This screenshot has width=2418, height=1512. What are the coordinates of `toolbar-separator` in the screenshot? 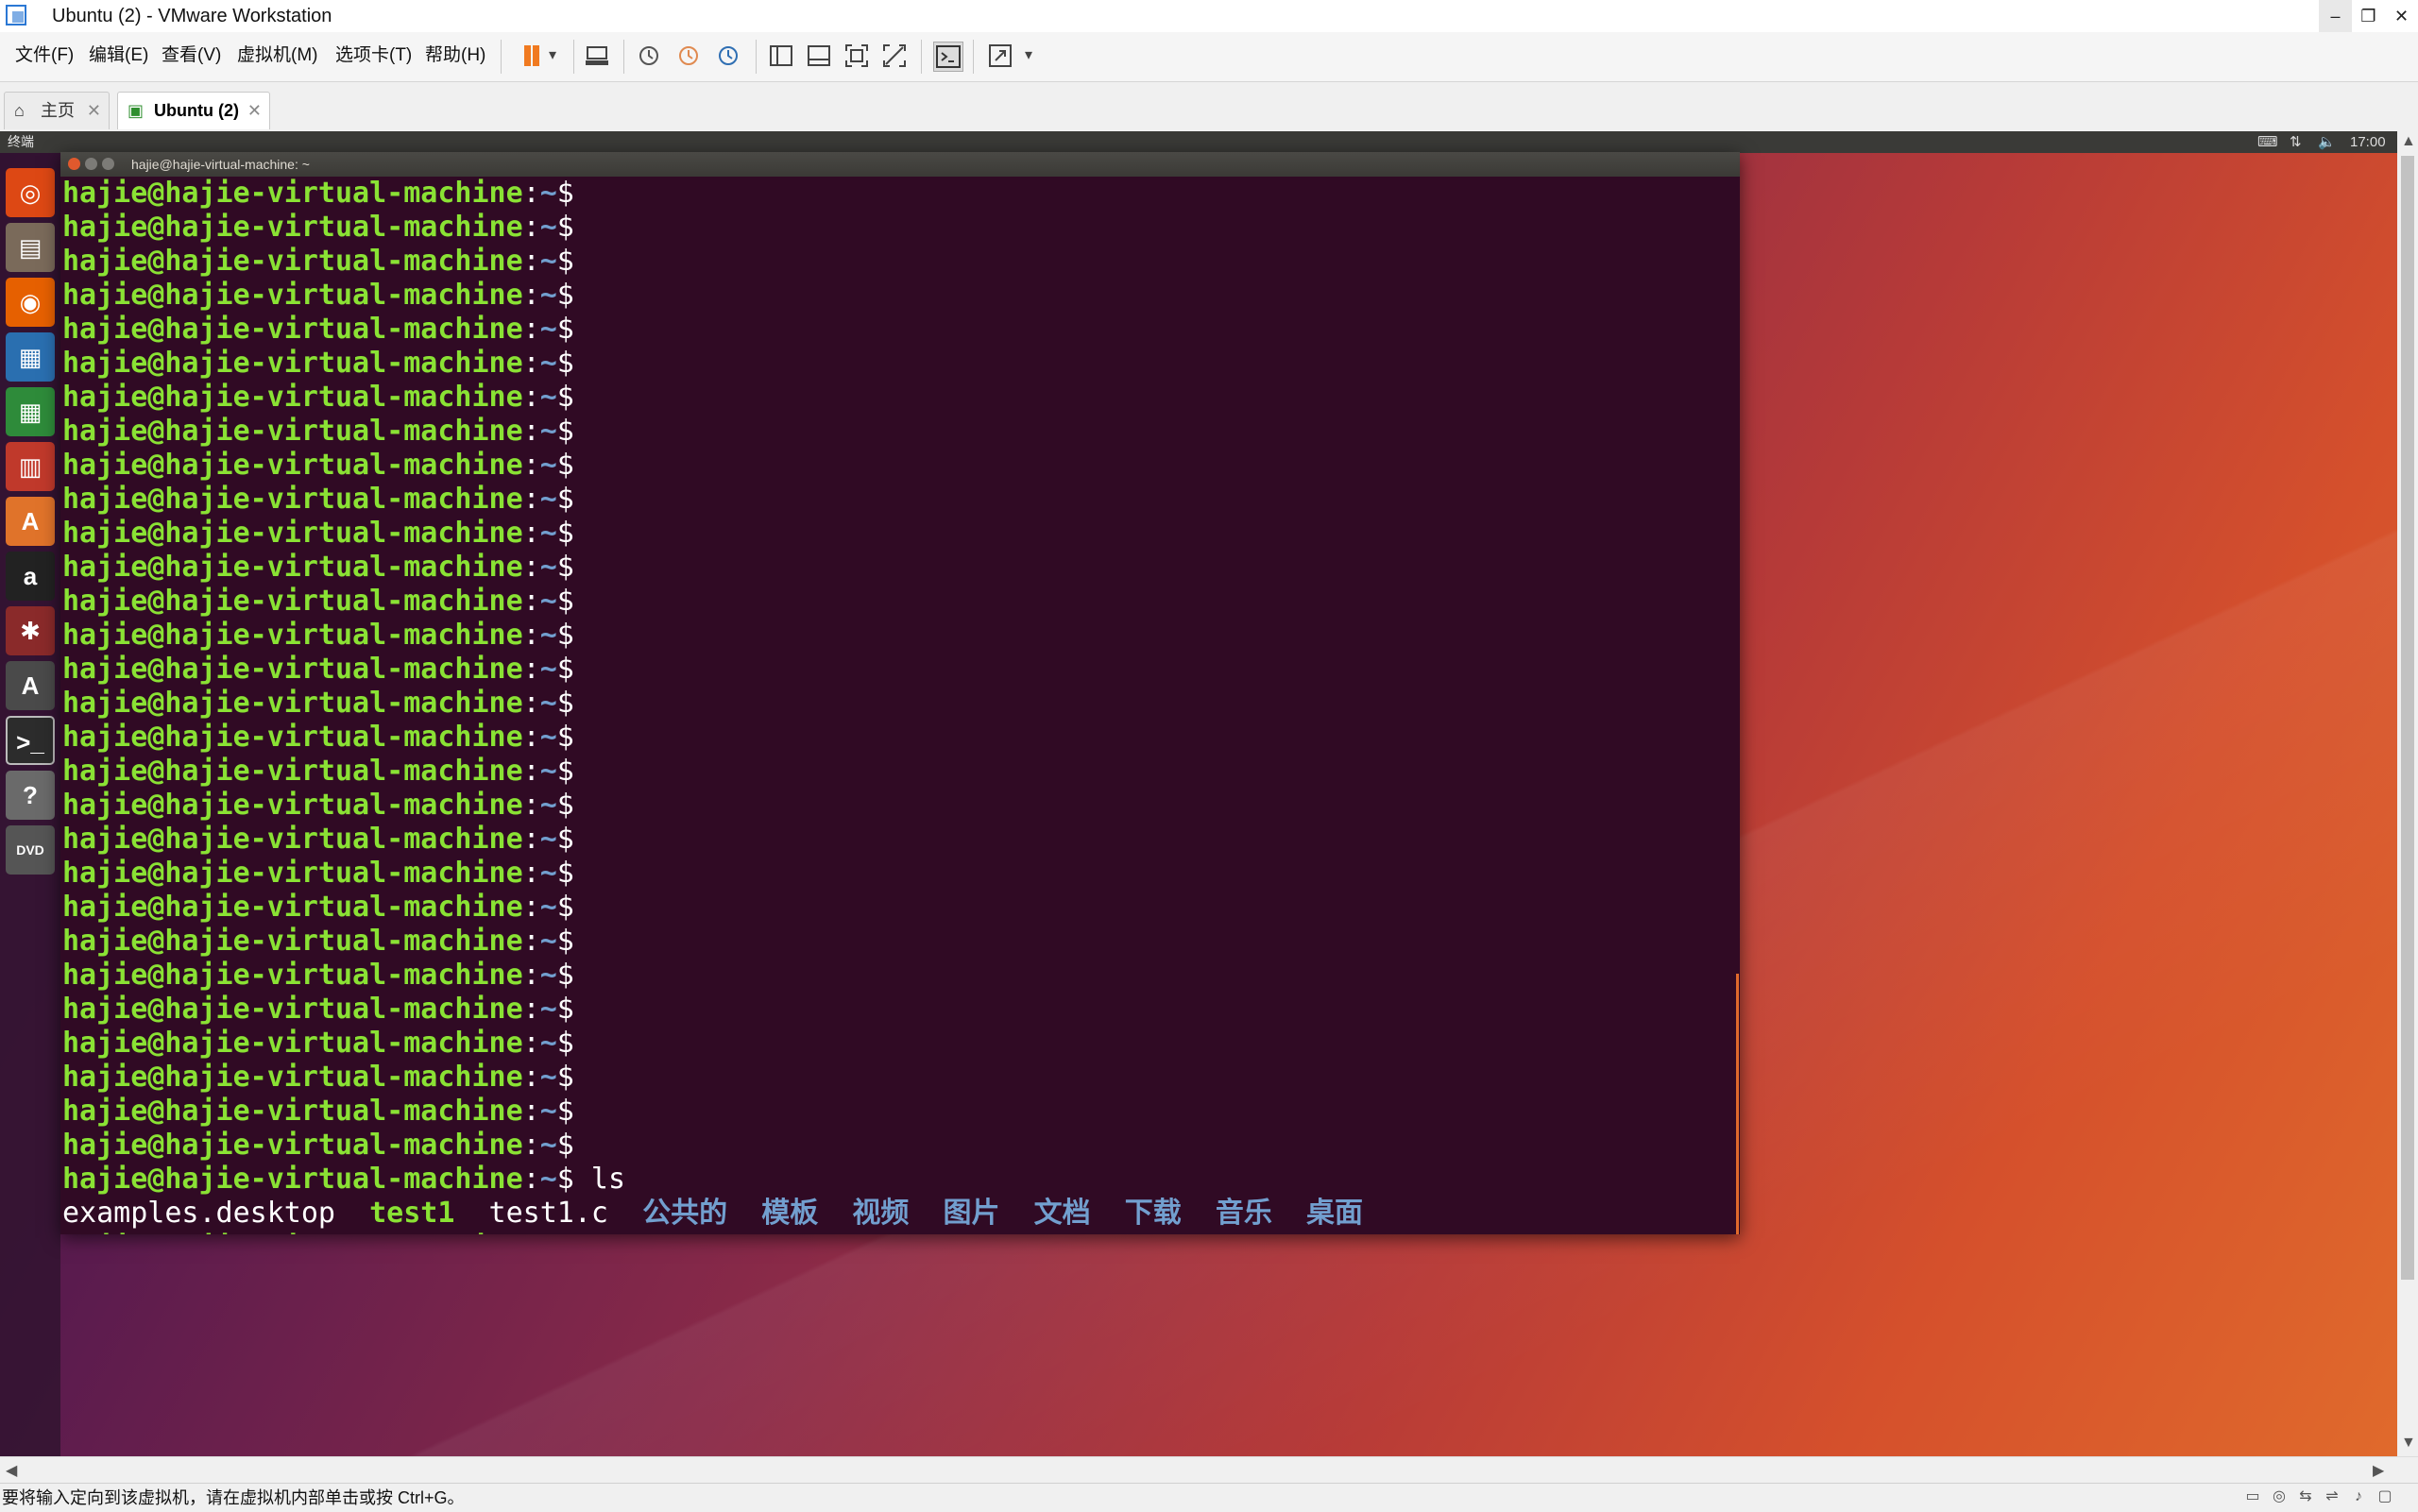 It's located at (501, 57).